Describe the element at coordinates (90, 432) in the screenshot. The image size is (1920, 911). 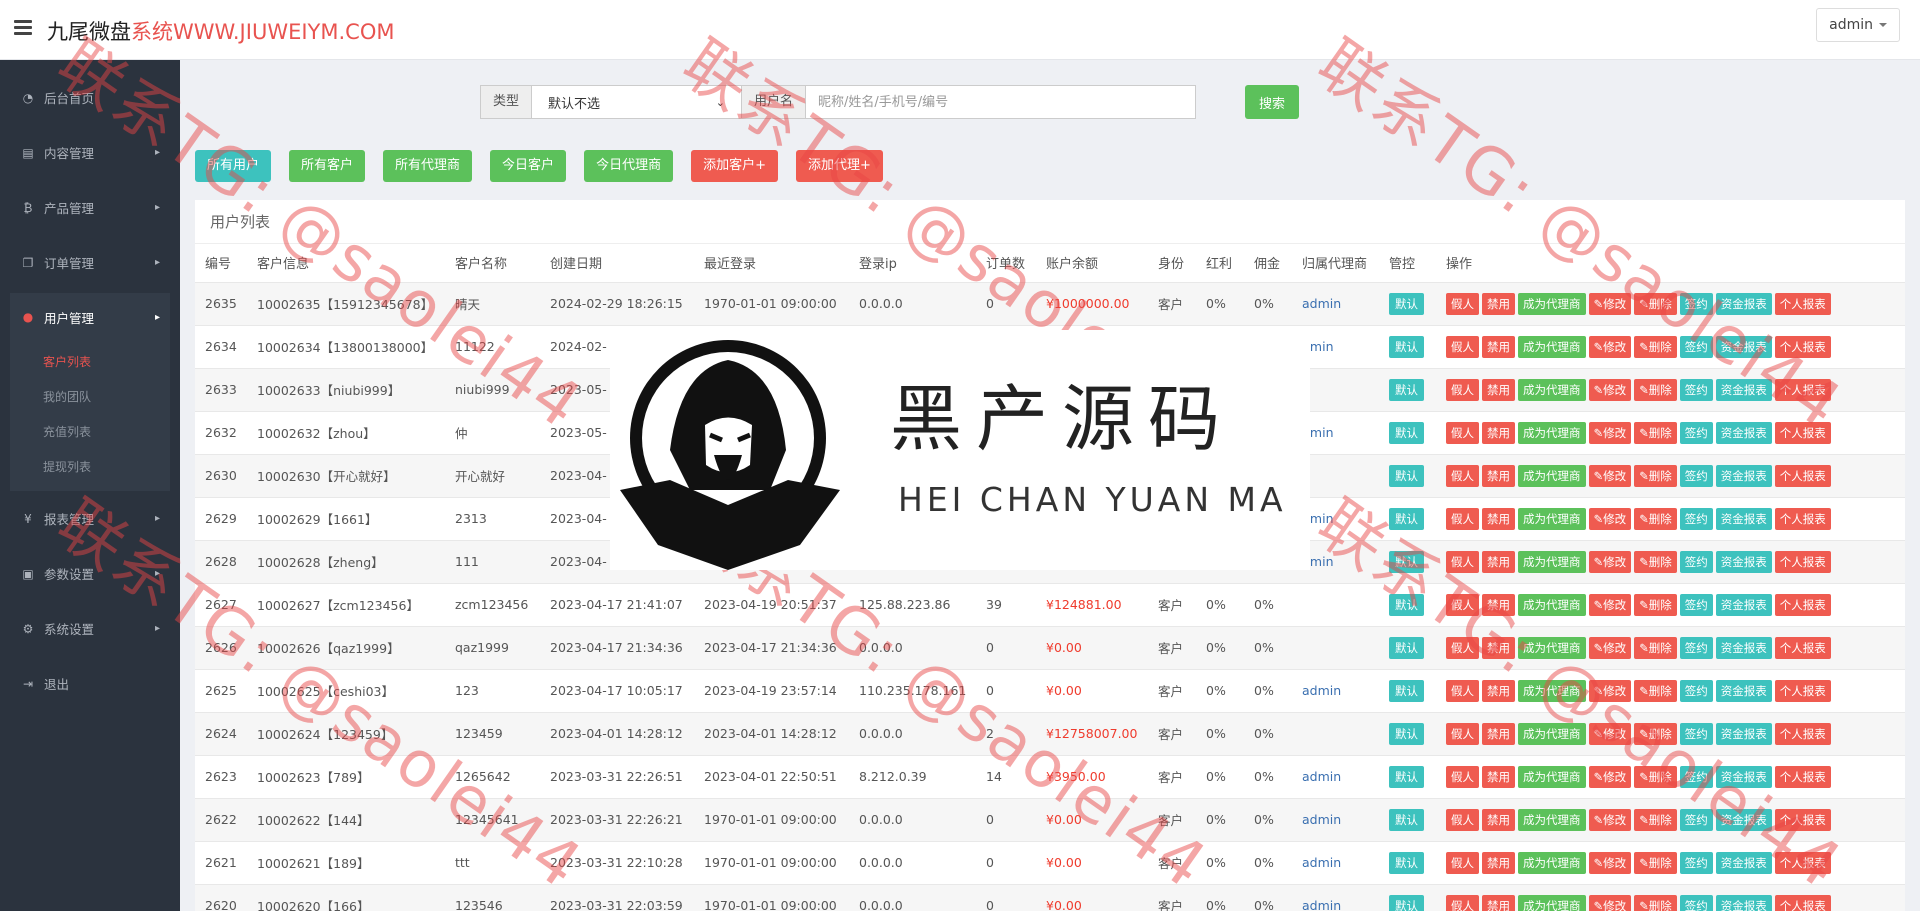
I see `sidebar-subitem-recharge-list: 充值列表` at that location.